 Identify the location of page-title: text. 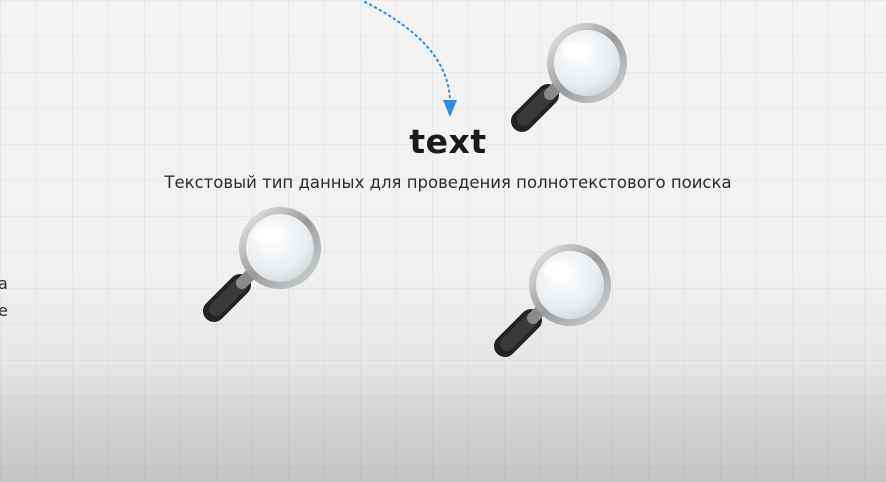
(448, 141).